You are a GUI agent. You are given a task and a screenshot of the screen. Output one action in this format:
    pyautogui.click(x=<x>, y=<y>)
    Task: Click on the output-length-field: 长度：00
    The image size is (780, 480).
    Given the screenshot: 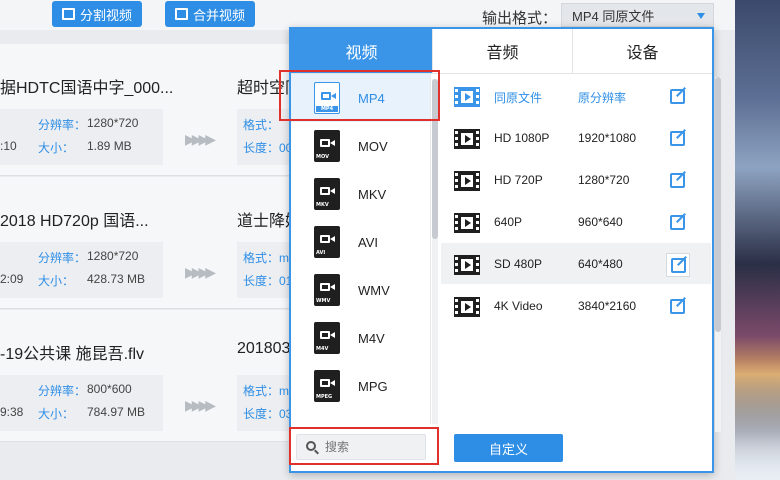 What is the action you would take?
    pyautogui.click(x=266, y=148)
    